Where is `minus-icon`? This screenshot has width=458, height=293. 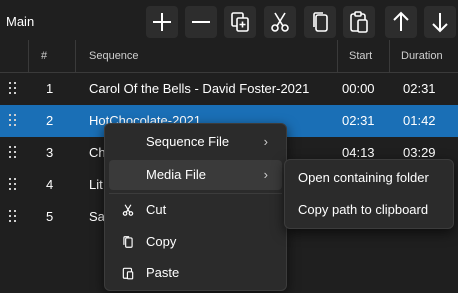 minus-icon is located at coordinates (201, 22).